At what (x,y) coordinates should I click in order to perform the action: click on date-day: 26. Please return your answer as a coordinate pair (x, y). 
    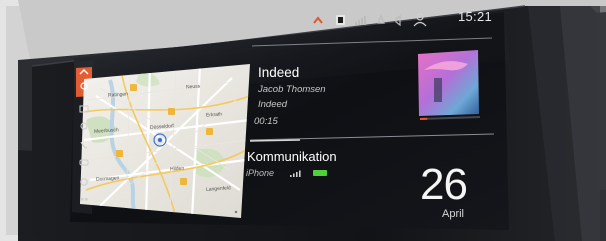
    Looking at the image, I should click on (444, 184).